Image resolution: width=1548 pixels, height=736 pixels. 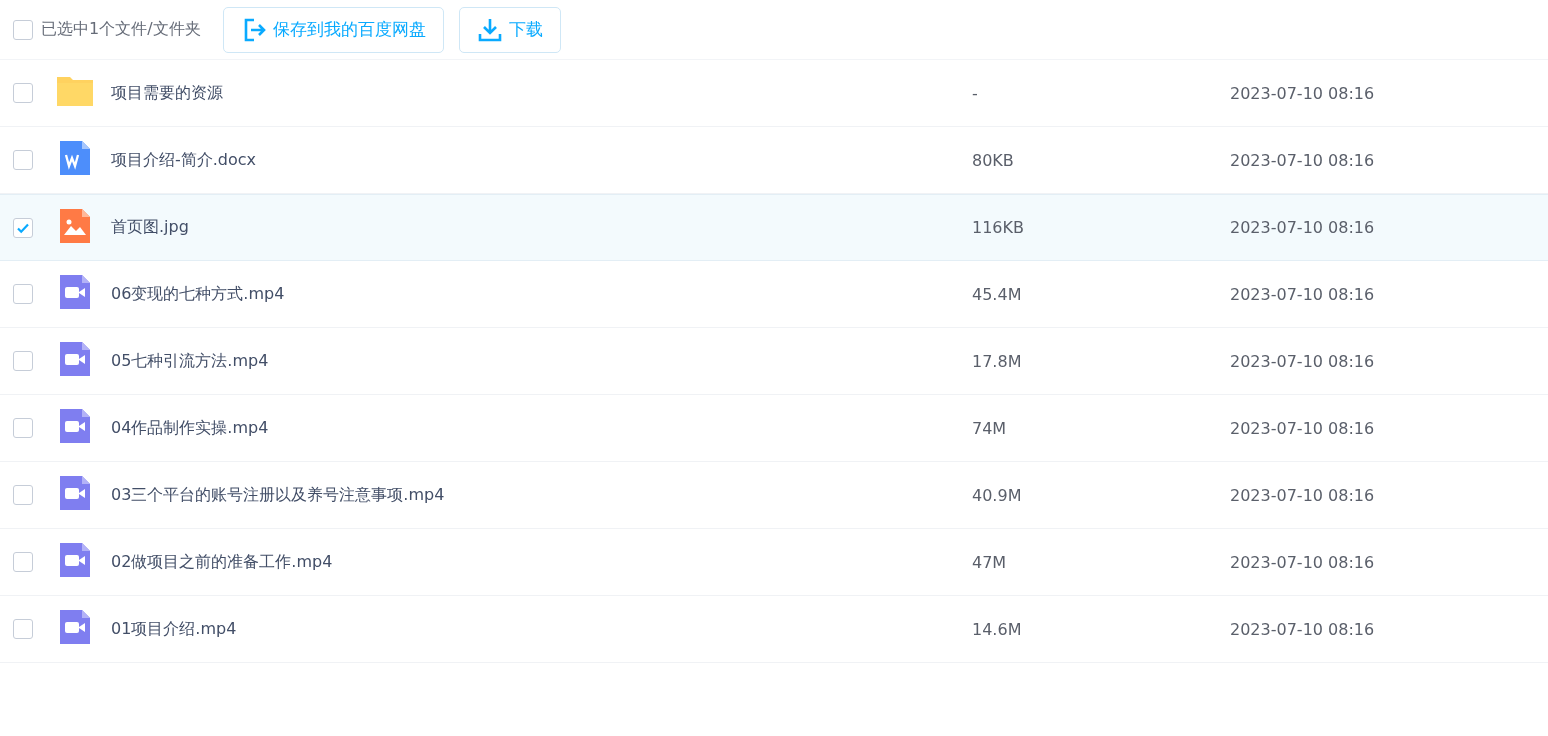 What do you see at coordinates (121, 29) in the screenshot?
I see `selection-count-label: 已选中1个文件/文件夹` at bounding box center [121, 29].